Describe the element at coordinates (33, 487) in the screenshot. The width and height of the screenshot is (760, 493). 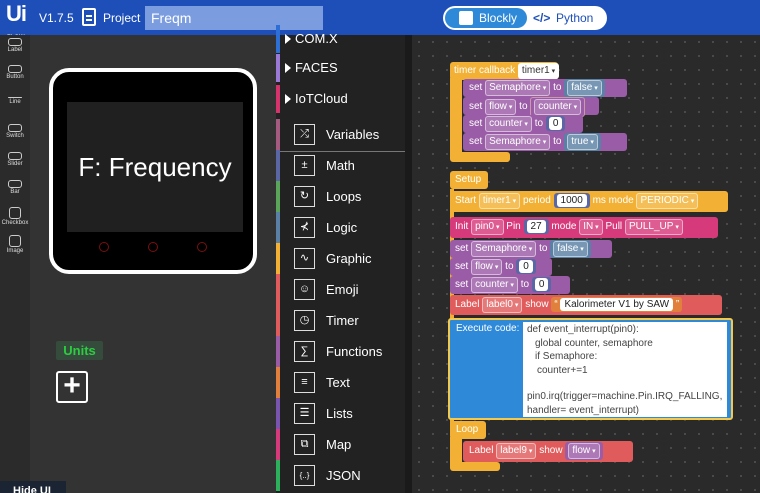
I see `hide-ui-button: Hide UI` at that location.